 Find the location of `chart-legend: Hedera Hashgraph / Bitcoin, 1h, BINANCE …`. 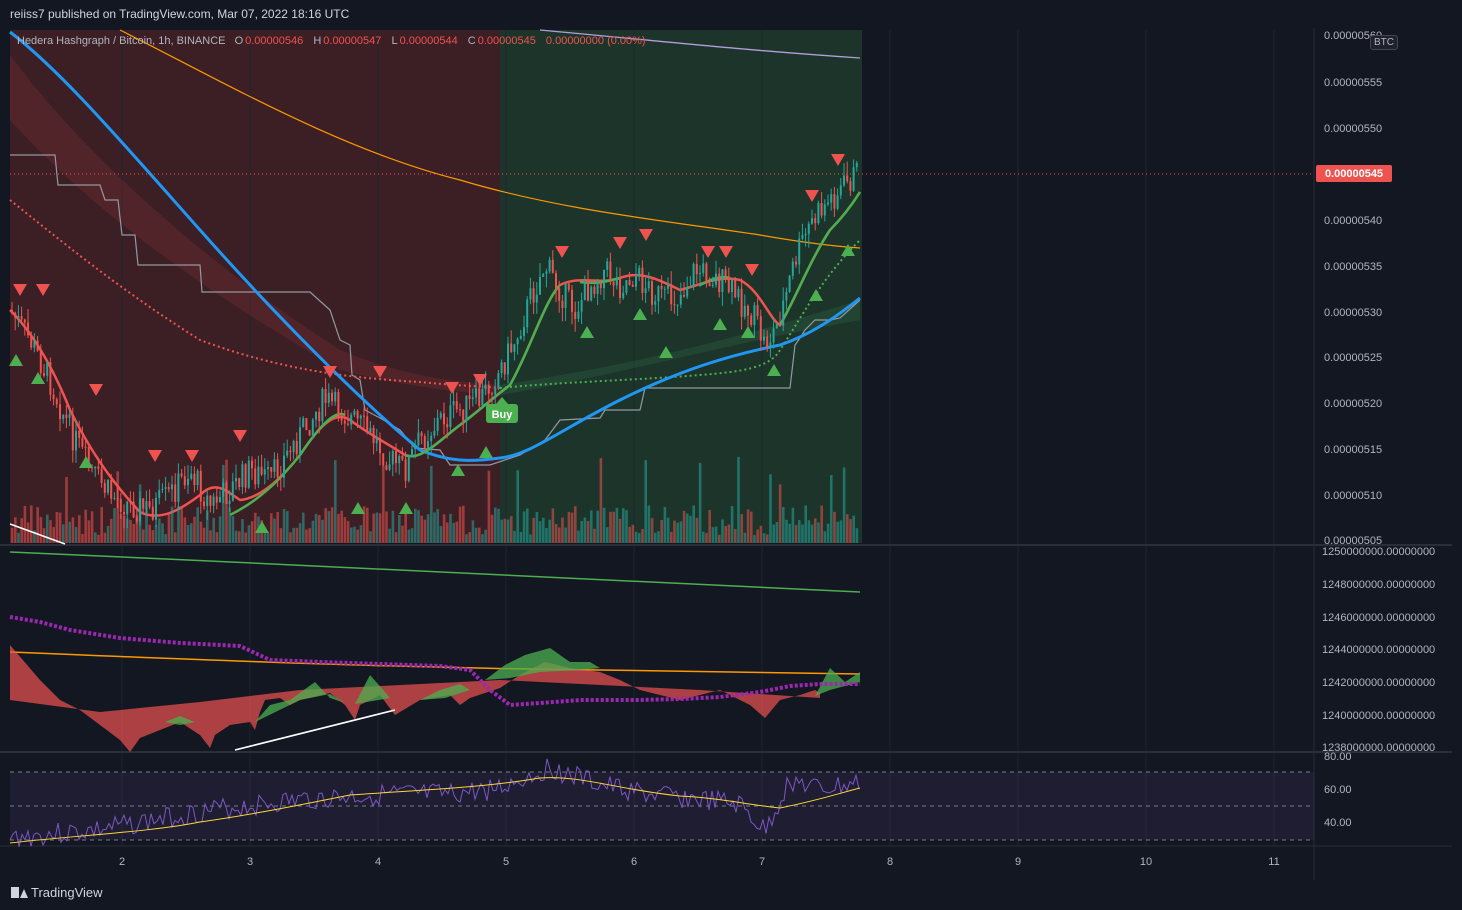

chart-legend: Hedera Hashgraph / Bitcoin, 1h, BINANCE … is located at coordinates (335, 41).